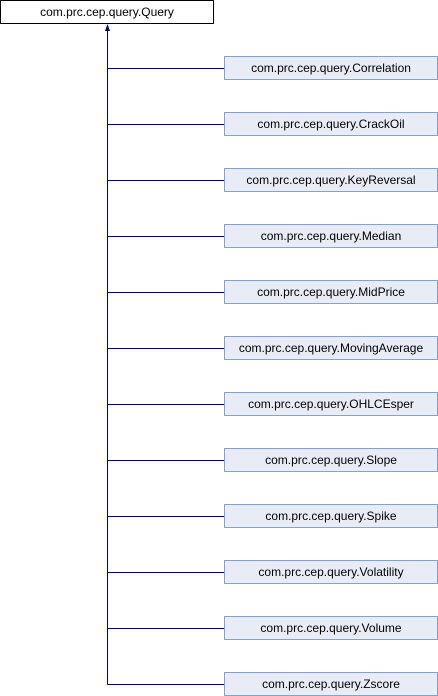  What do you see at coordinates (331, 68) in the screenshot?
I see `derived-class-node: com.prc.cep.query.Correlation` at bounding box center [331, 68].